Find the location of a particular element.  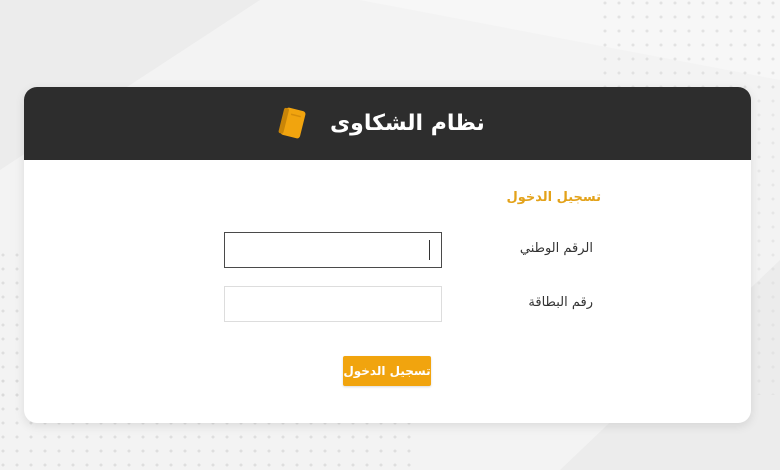

text-caret is located at coordinates (429, 250).